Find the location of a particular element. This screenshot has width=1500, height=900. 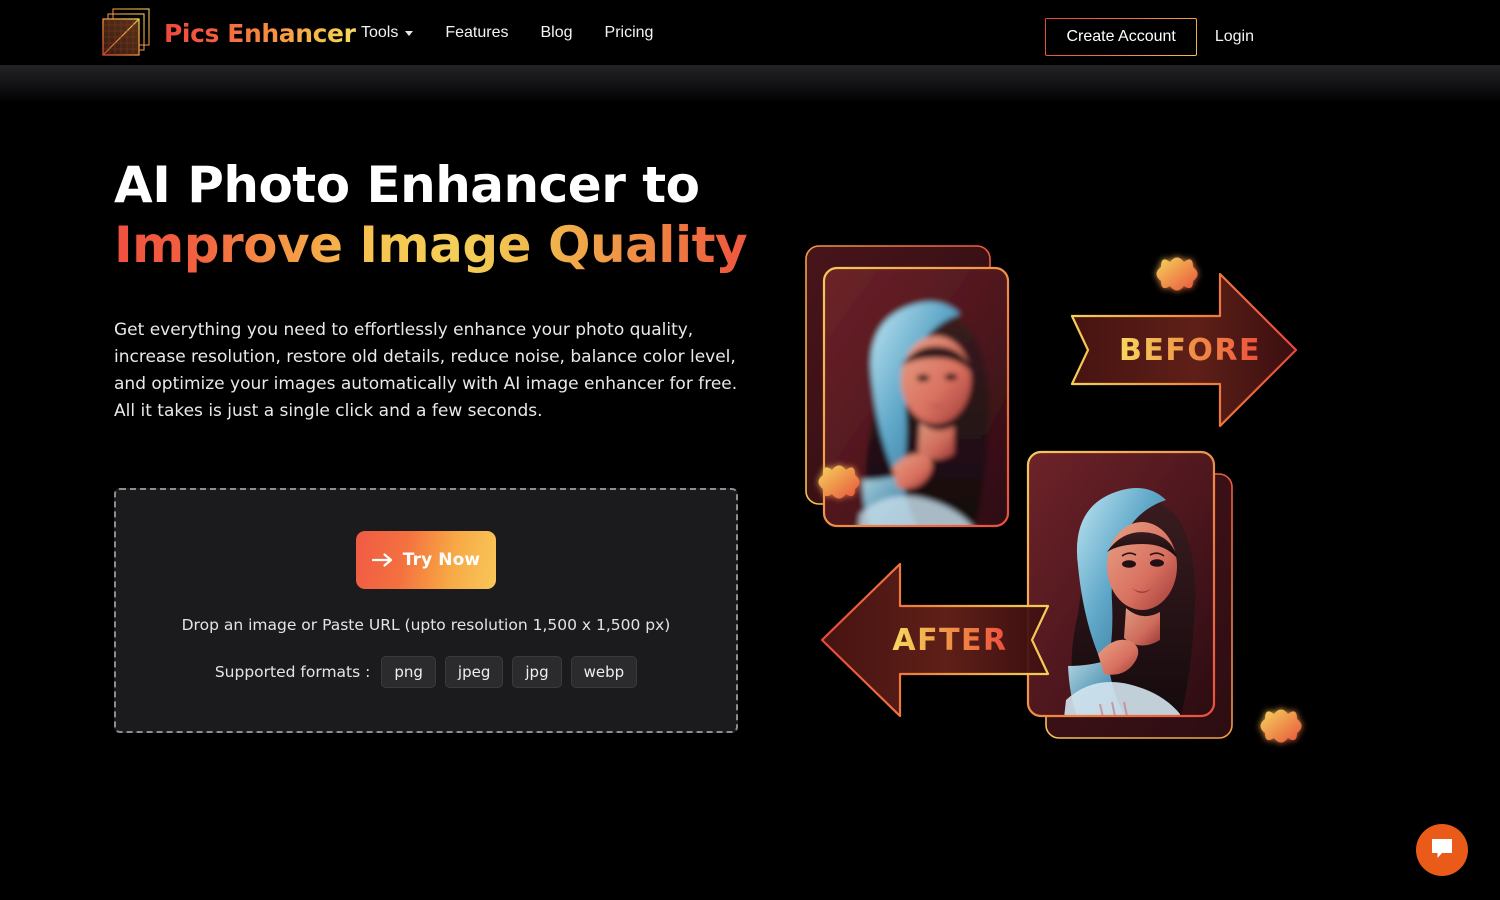

after-label: AFTER is located at coordinates (949, 640).